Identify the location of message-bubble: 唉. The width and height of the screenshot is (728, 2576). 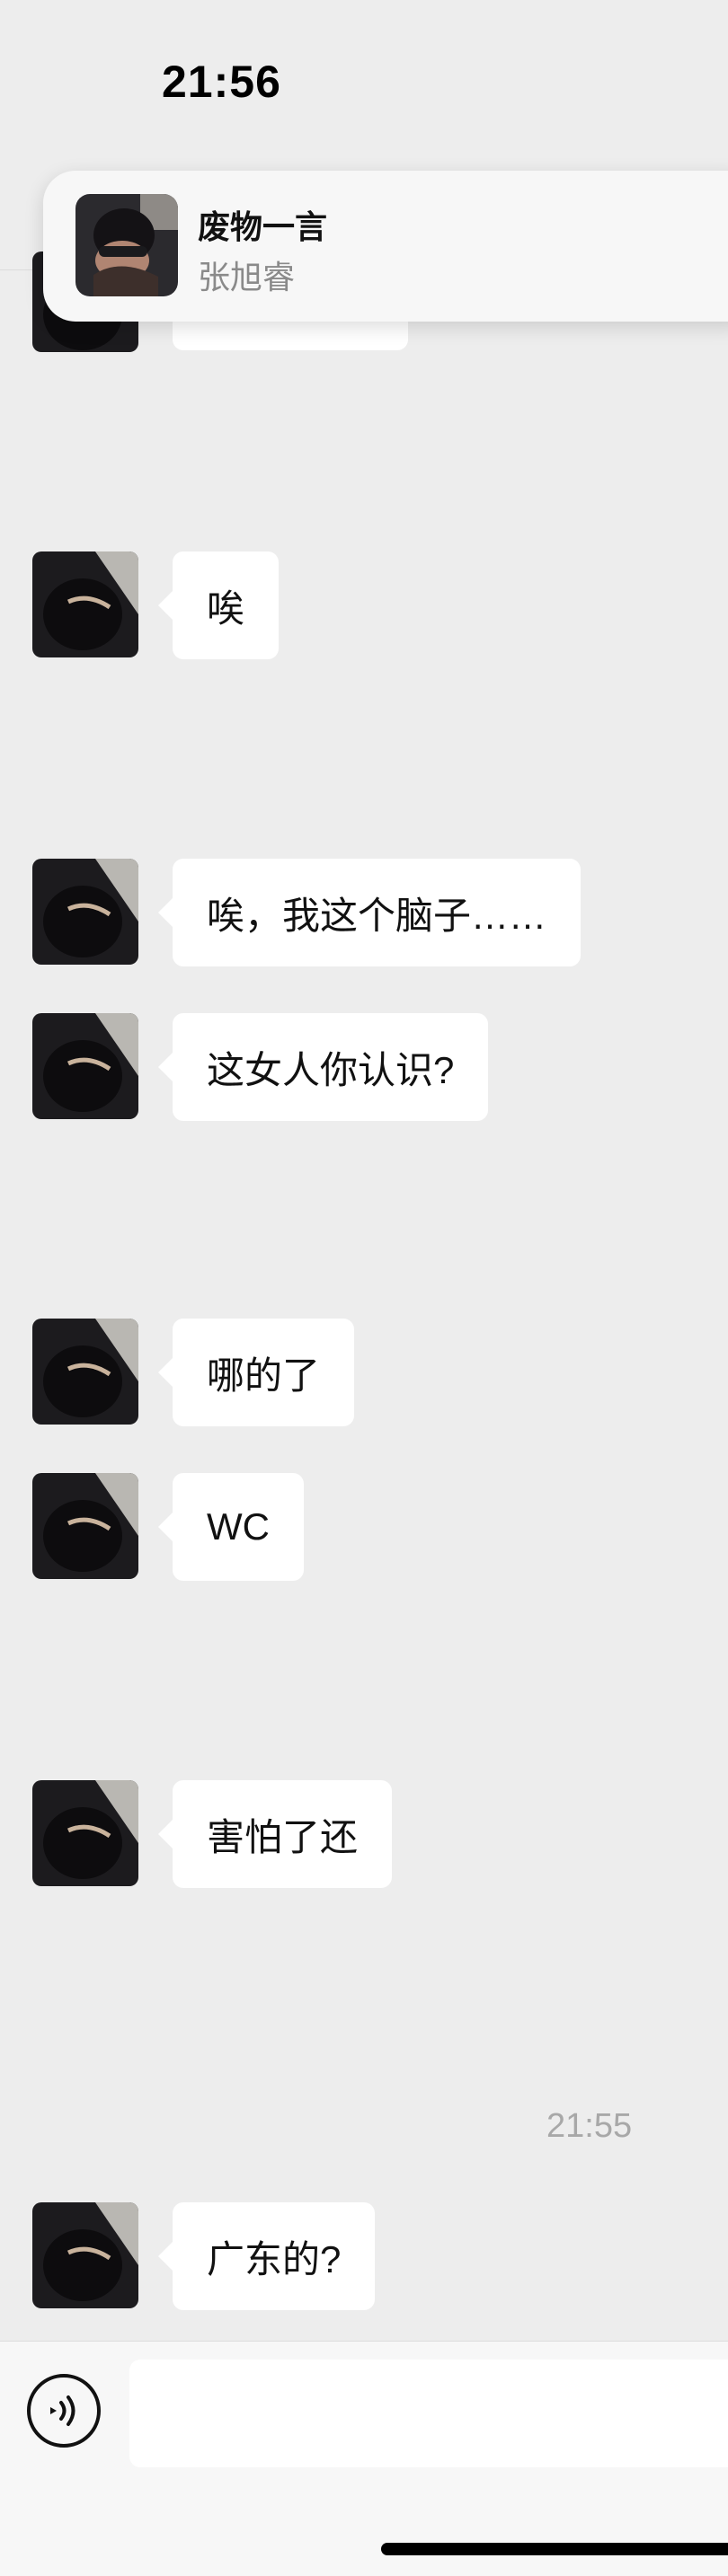
(218, 605).